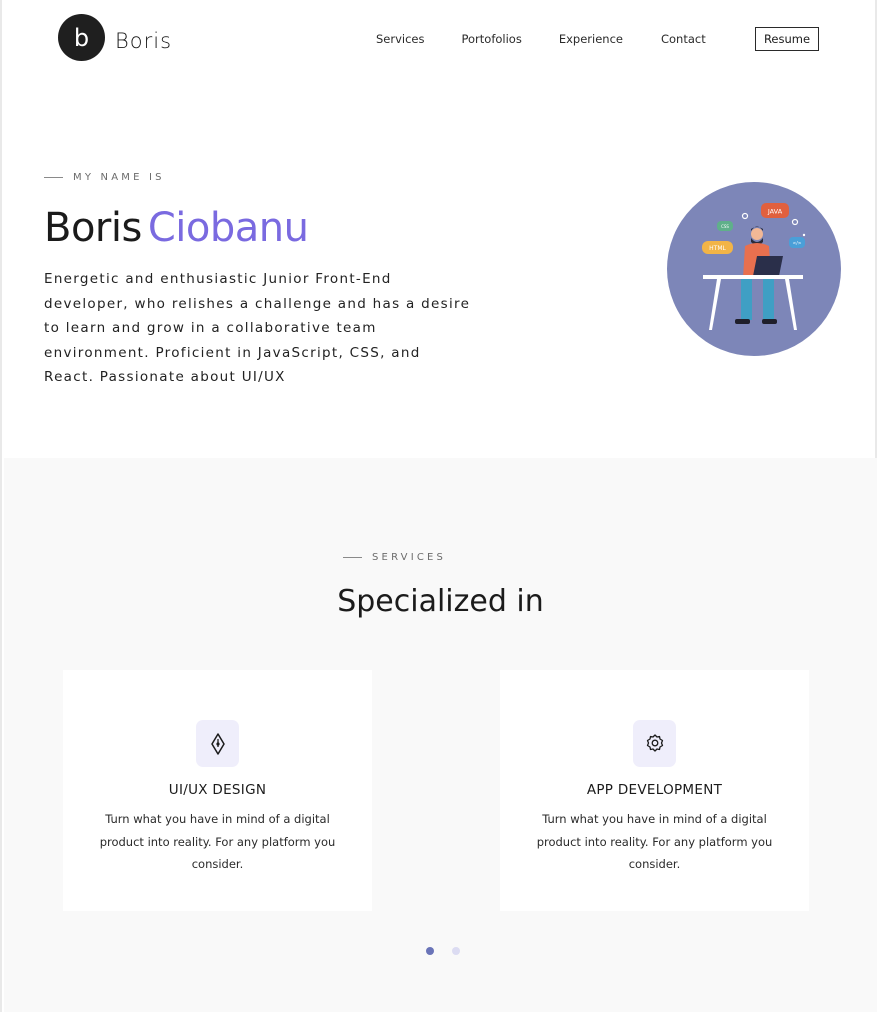 This screenshot has height=1012, width=877. I want to click on logo: b Boris, so click(115, 37).